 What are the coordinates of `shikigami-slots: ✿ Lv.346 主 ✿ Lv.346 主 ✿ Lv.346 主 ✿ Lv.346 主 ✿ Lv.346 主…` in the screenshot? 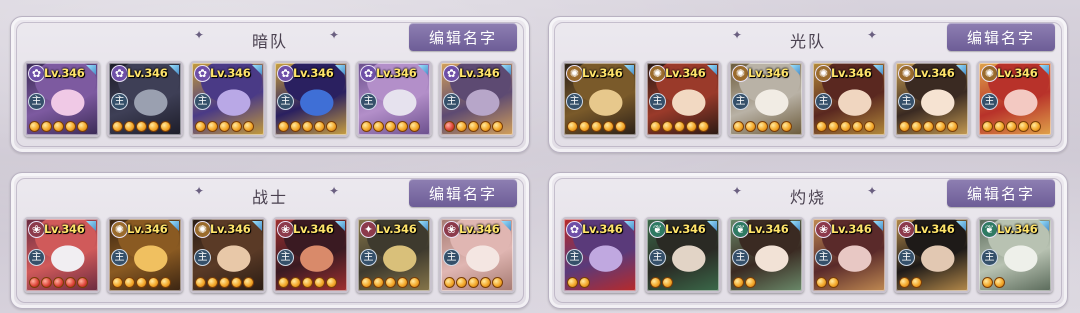 It's located at (269, 99).